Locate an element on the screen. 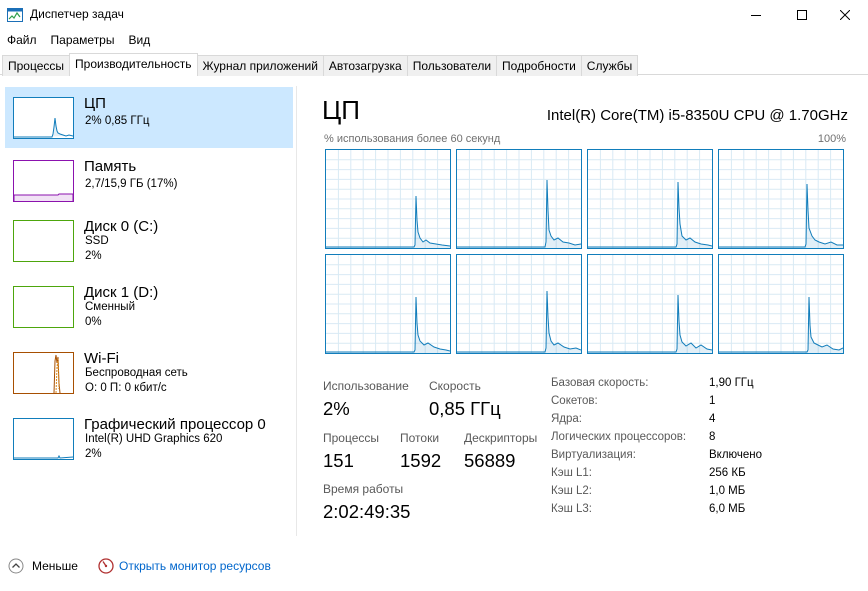 The image size is (868, 591). sidebar-item-detail: 2% 0,85 ГГц is located at coordinates (117, 121).